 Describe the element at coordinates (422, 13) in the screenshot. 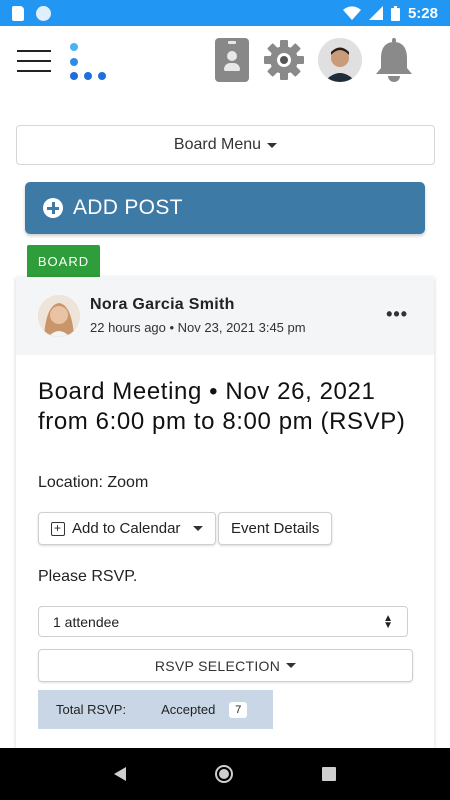

I see `status-time: 5:28` at that location.